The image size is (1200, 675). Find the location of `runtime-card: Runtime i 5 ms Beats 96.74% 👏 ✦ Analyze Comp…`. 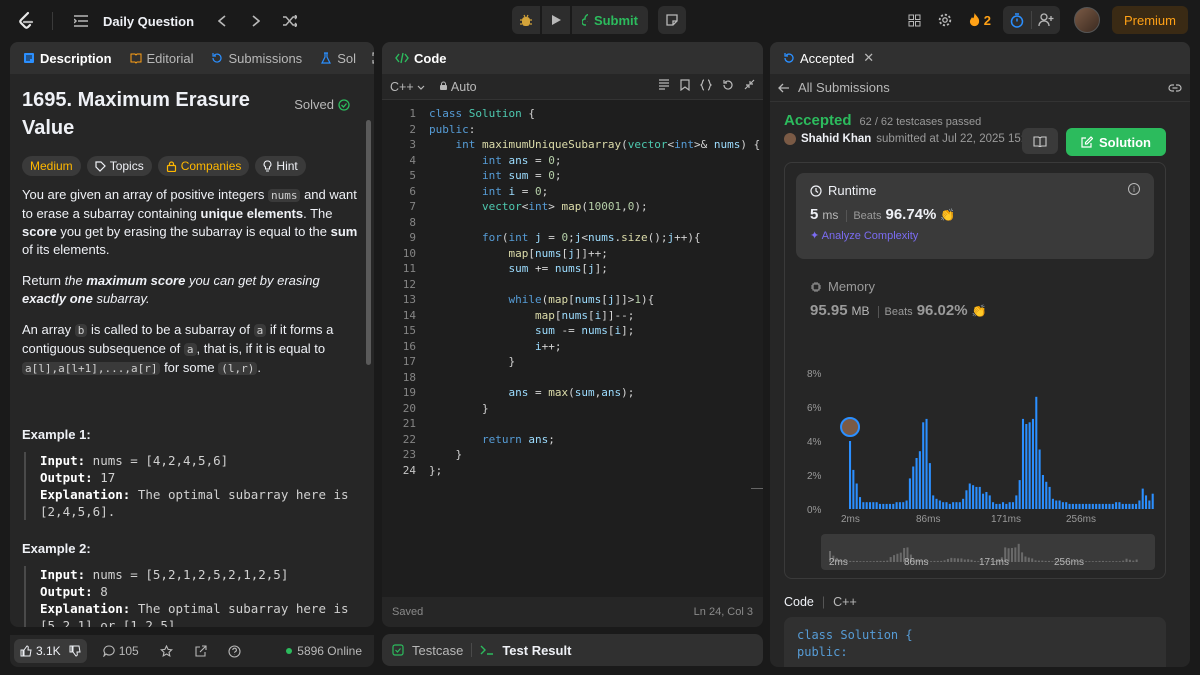

runtime-card: Runtime i 5 ms Beats 96.74% 👏 ✦ Analyze Comp… is located at coordinates (975, 216).